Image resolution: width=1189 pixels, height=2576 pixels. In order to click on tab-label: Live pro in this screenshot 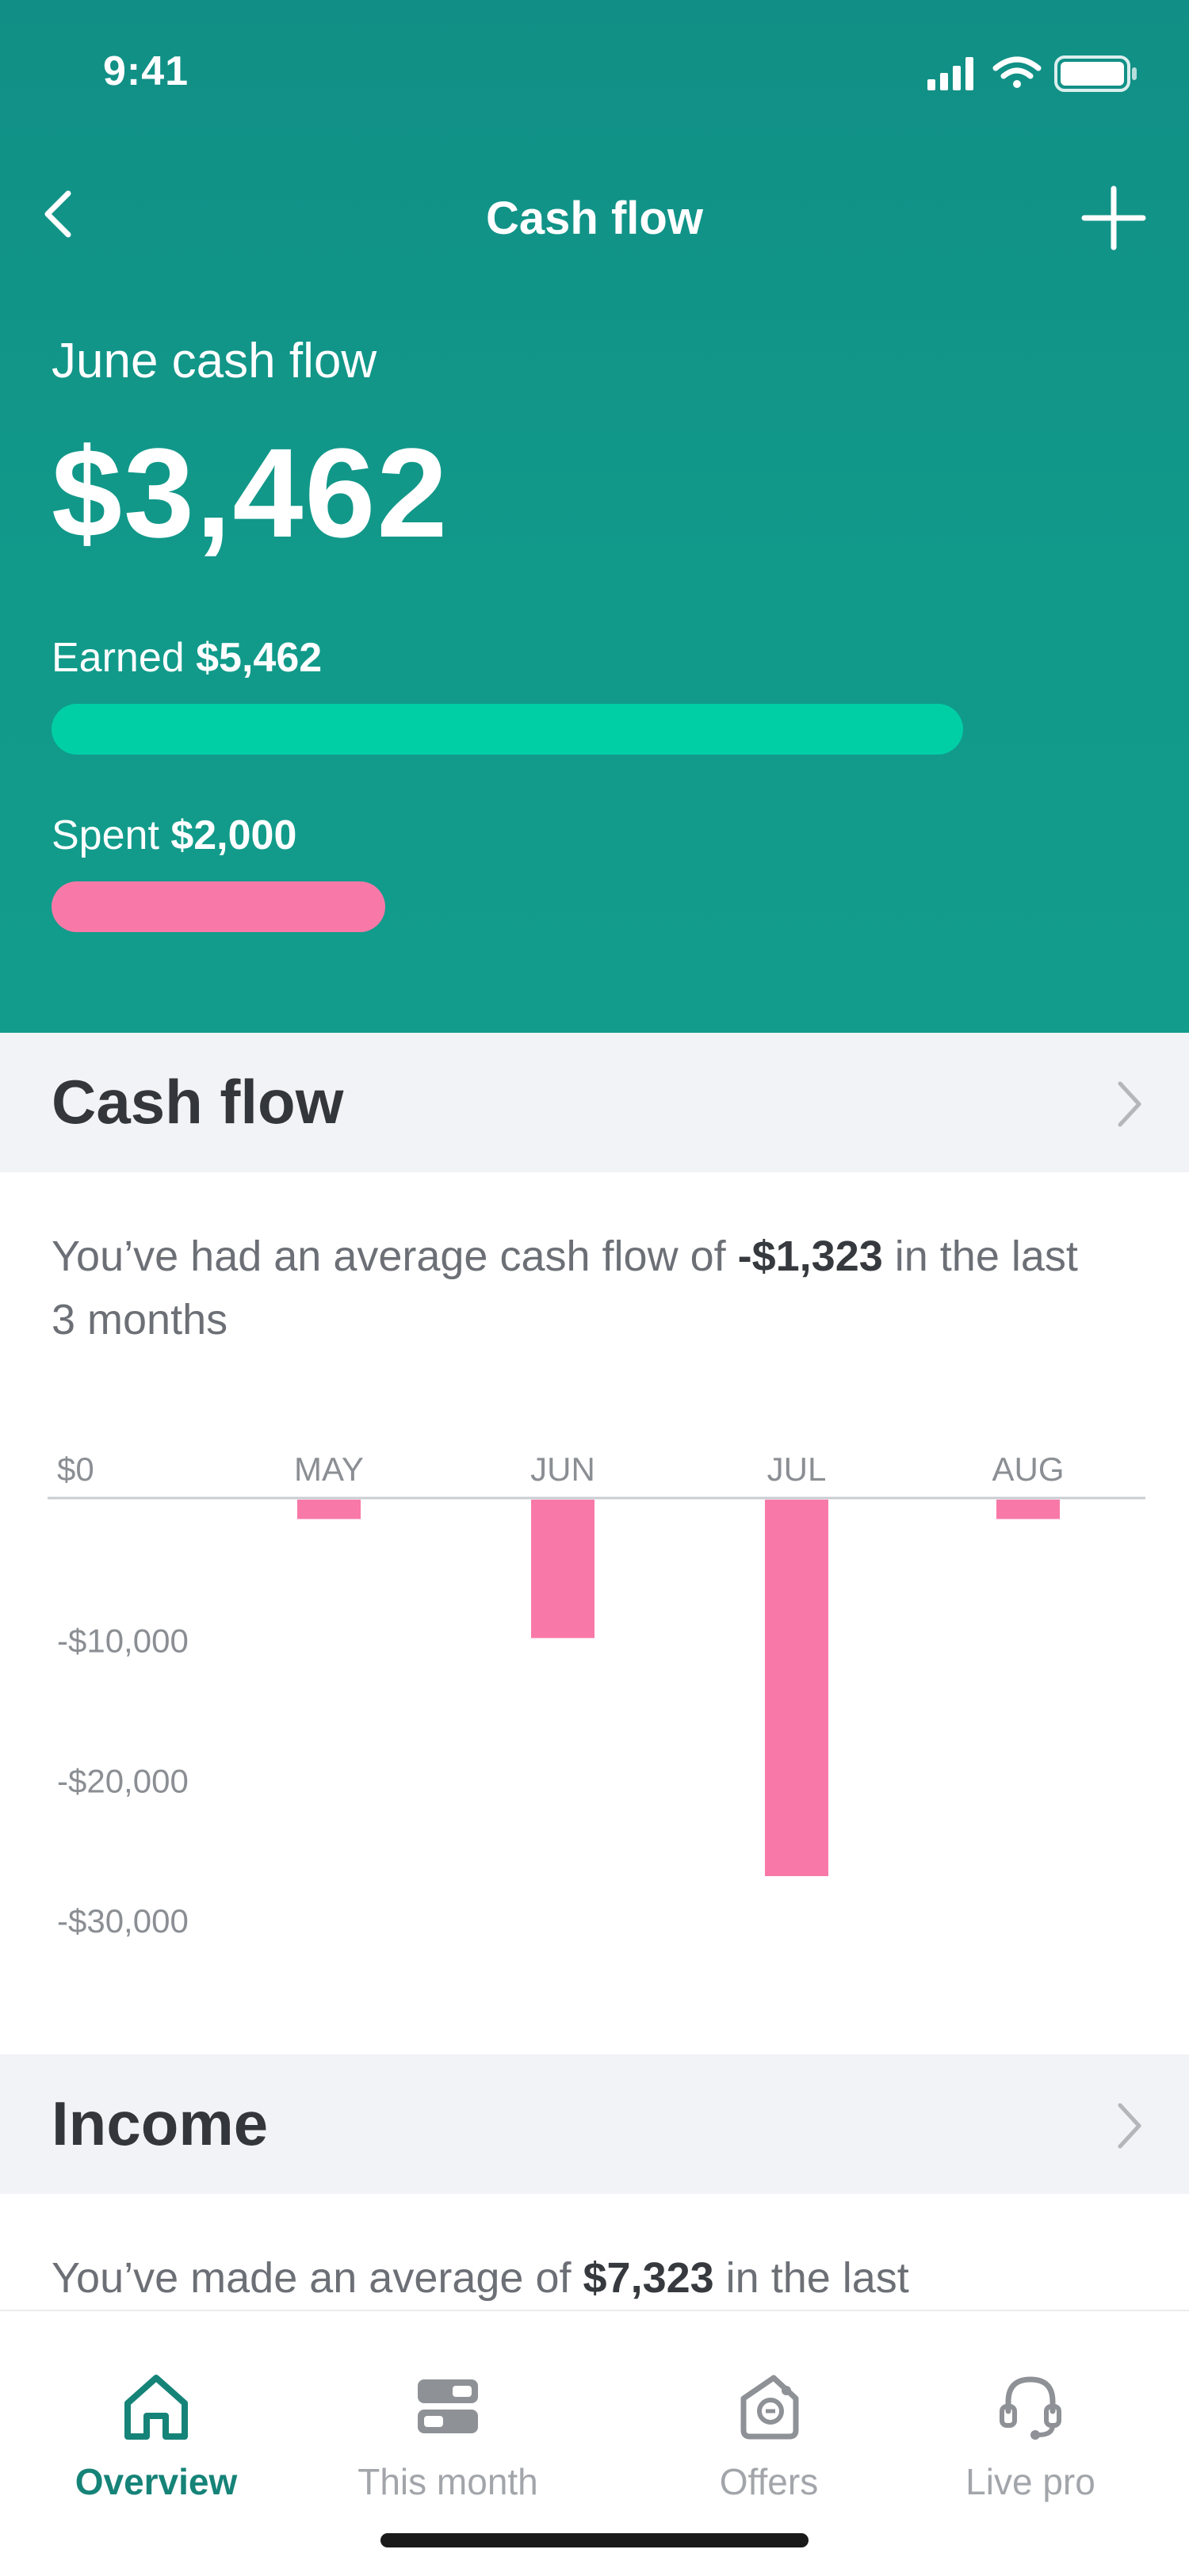, I will do `click(1030, 2481)`.